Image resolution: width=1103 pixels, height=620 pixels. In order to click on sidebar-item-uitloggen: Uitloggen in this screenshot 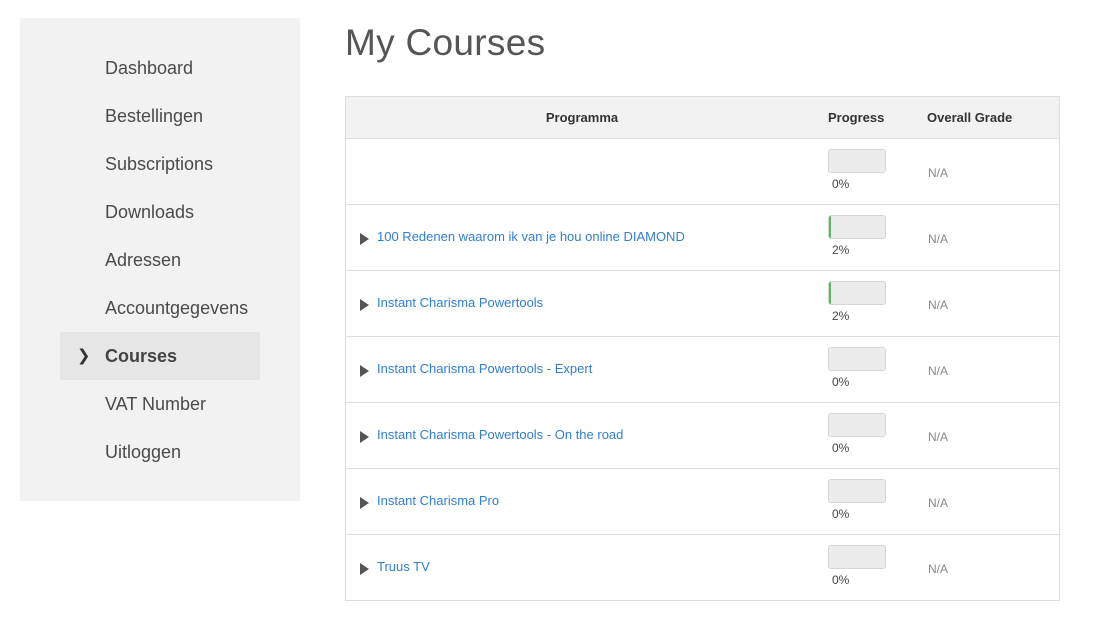, I will do `click(160, 452)`.